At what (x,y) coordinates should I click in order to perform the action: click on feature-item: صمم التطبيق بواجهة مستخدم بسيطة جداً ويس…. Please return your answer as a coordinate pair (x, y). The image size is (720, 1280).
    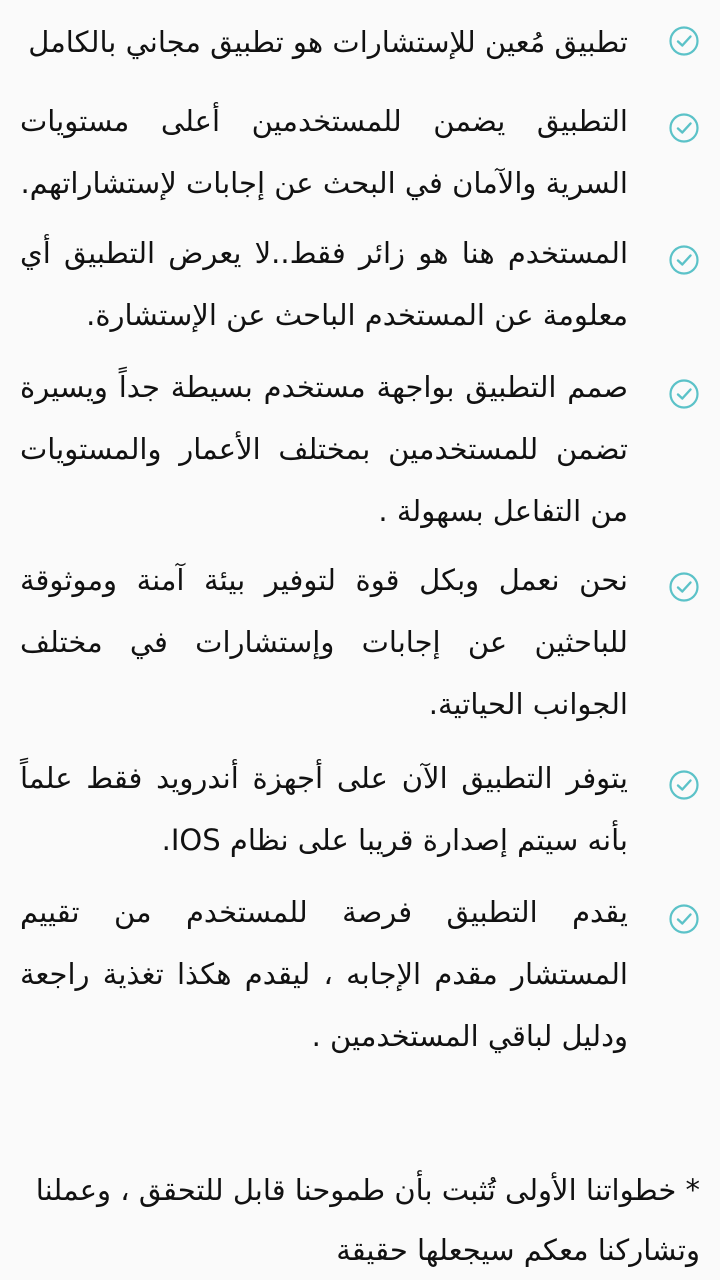
    Looking at the image, I should click on (360, 449).